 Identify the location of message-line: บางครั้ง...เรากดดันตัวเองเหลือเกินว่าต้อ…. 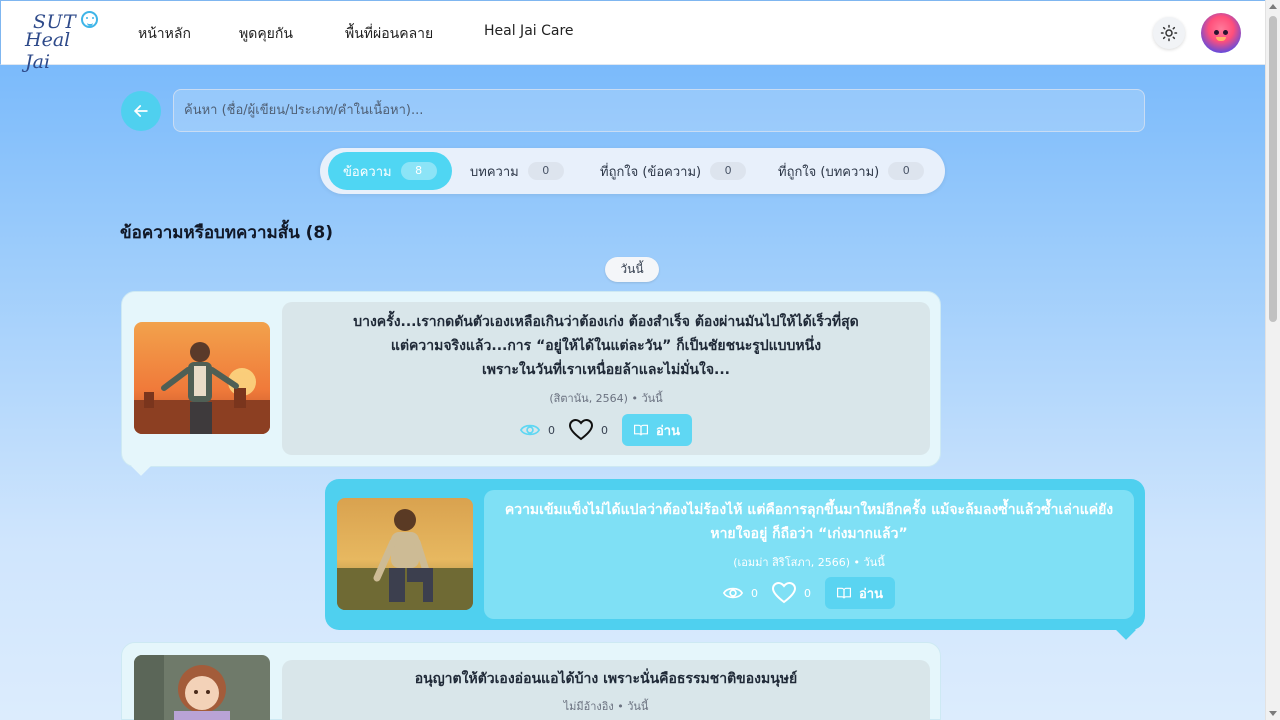
(606, 322).